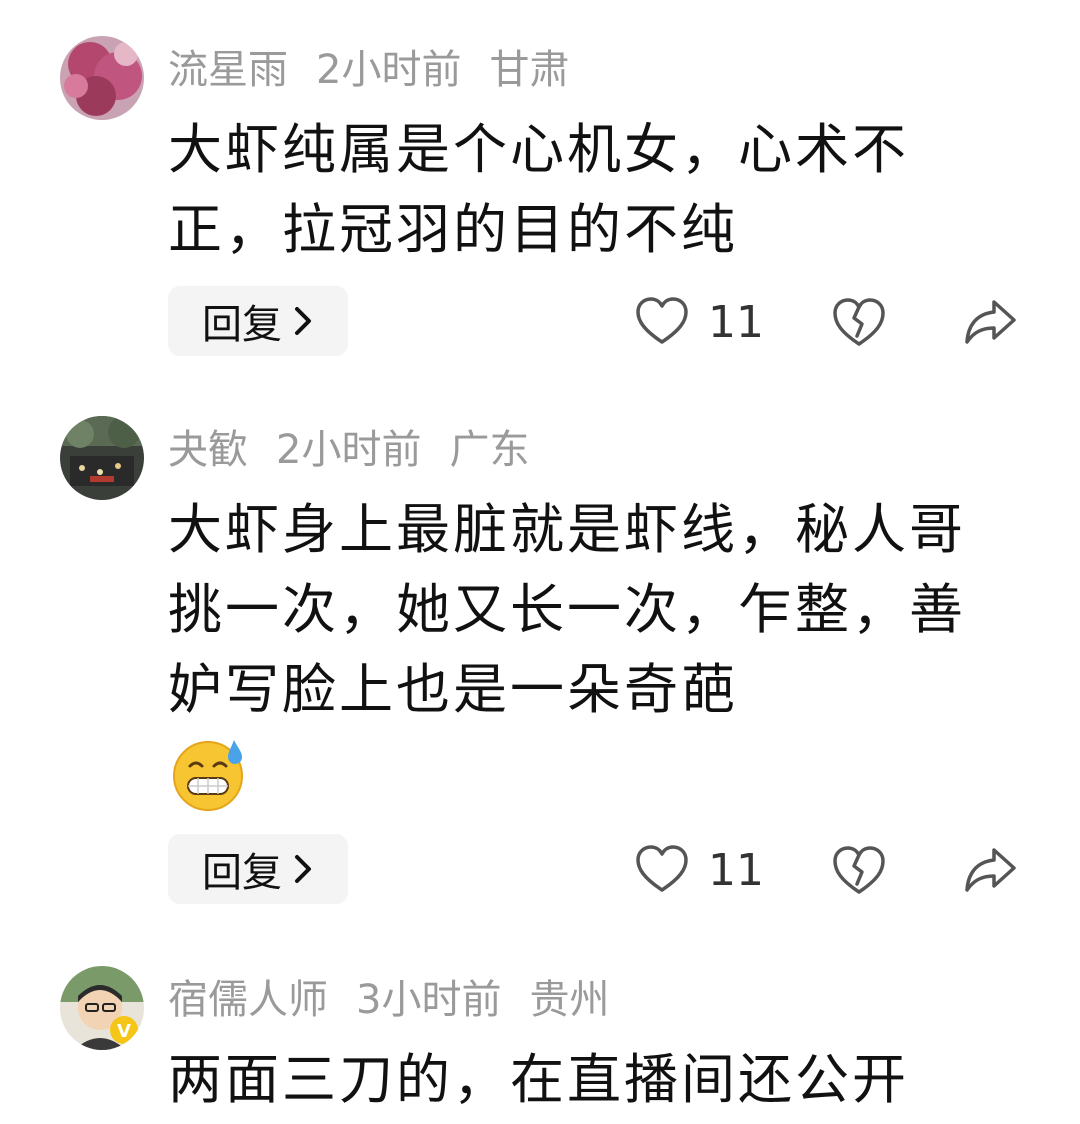  Describe the element at coordinates (429, 1000) in the screenshot. I see `timestamp: 3小时前` at that location.